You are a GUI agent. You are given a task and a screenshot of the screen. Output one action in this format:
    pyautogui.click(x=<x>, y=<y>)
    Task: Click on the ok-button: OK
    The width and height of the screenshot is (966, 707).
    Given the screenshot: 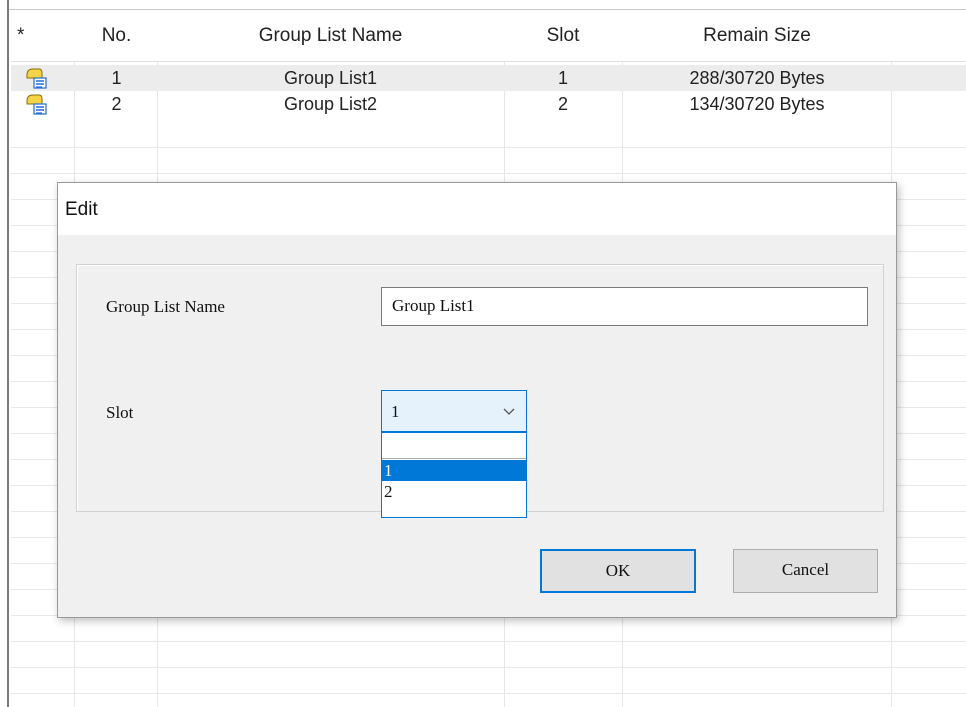 What is the action you would take?
    pyautogui.click(x=618, y=571)
    